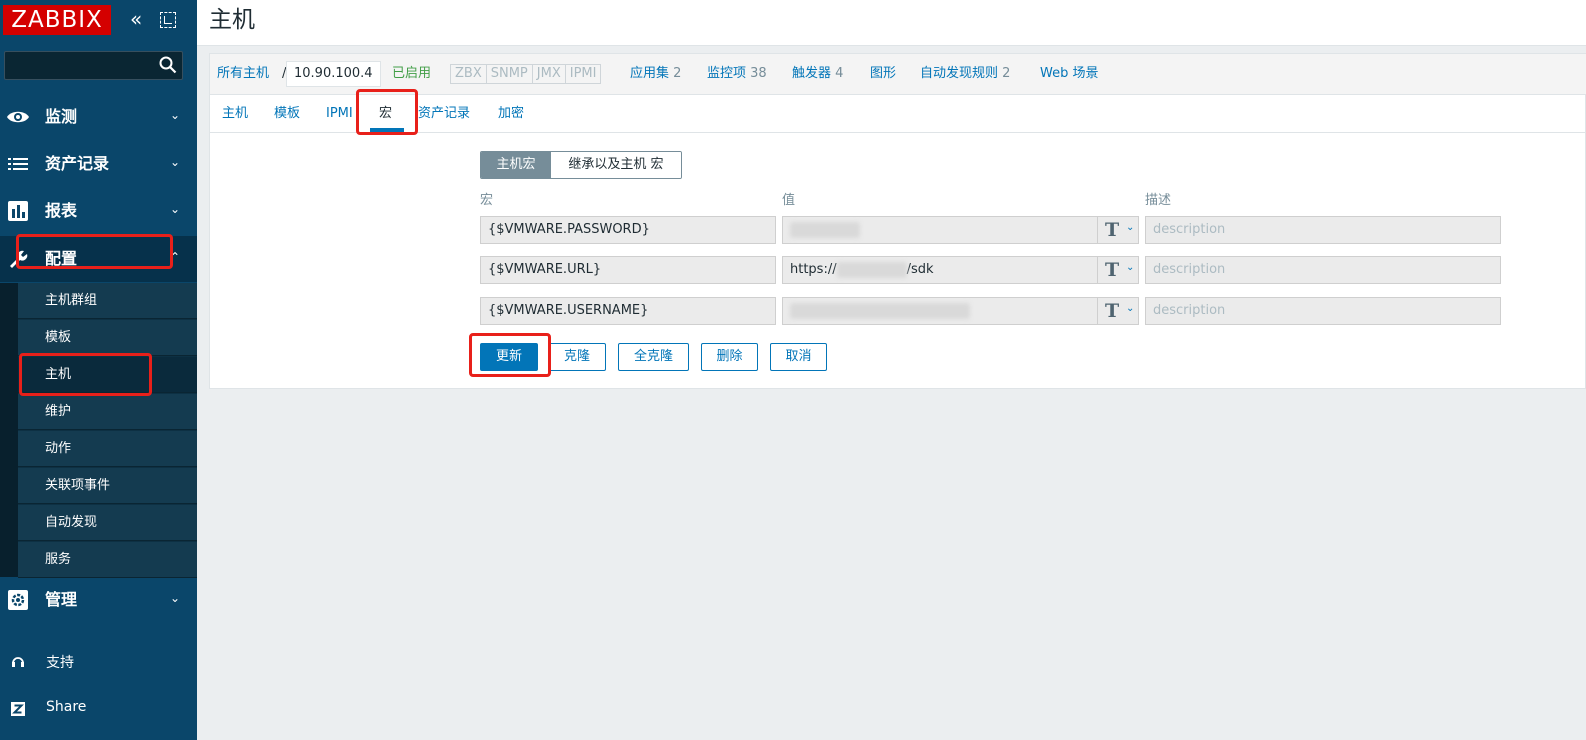 The height and width of the screenshot is (740, 1586). Describe the element at coordinates (61, 210) in the screenshot. I see `nav-reports-label: 报表` at that location.